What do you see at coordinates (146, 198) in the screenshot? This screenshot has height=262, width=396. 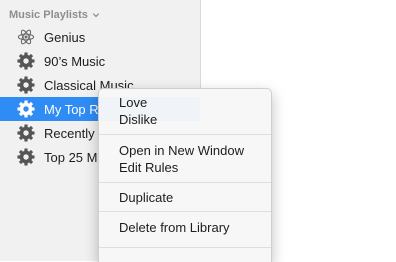 I see `menu-item-duplicate: Duplicate` at bounding box center [146, 198].